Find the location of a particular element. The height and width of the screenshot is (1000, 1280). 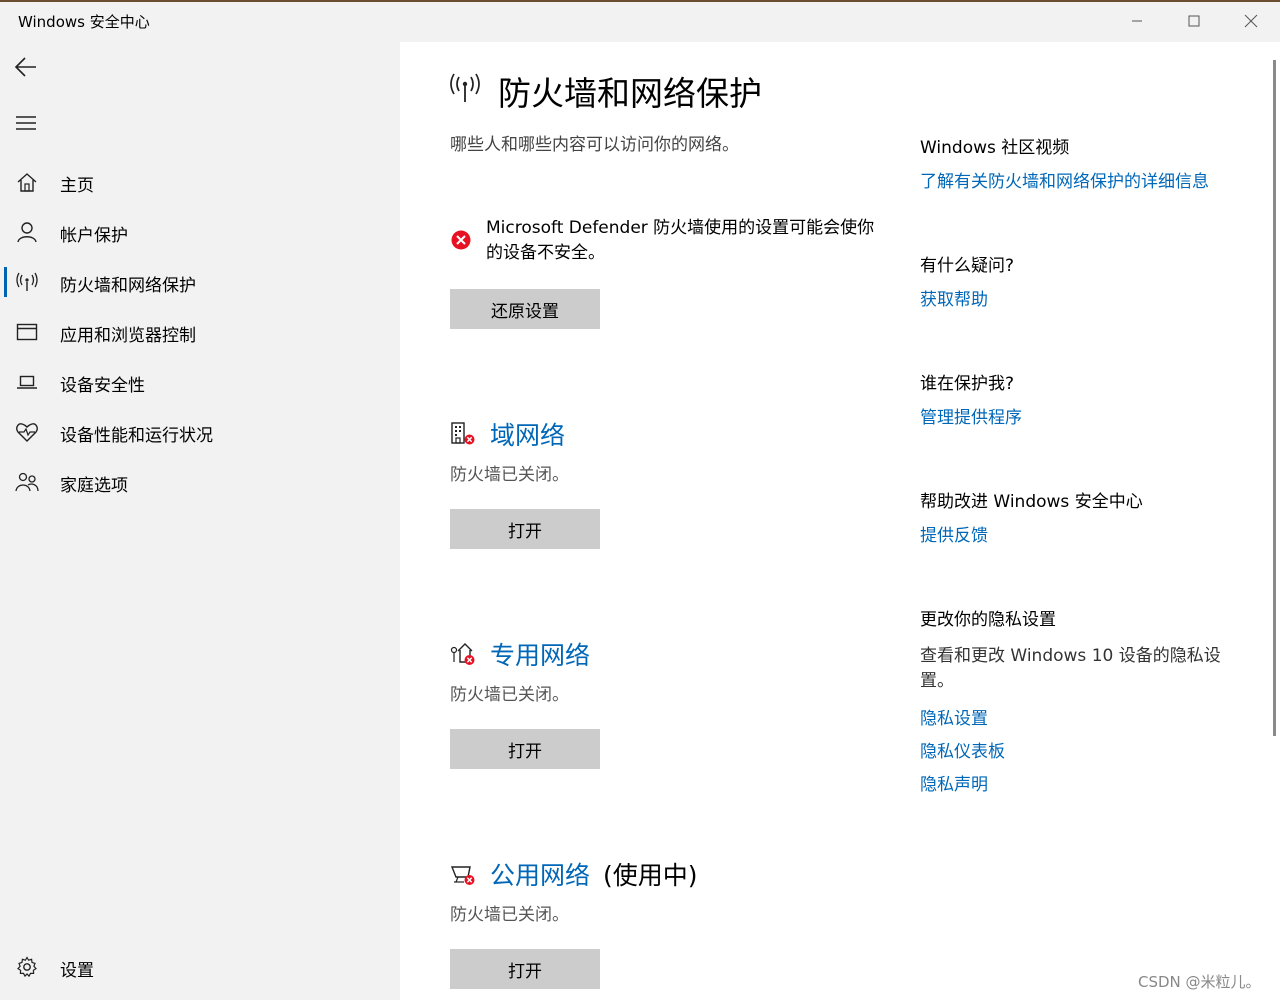

laptop-icon is located at coordinates (27, 382).